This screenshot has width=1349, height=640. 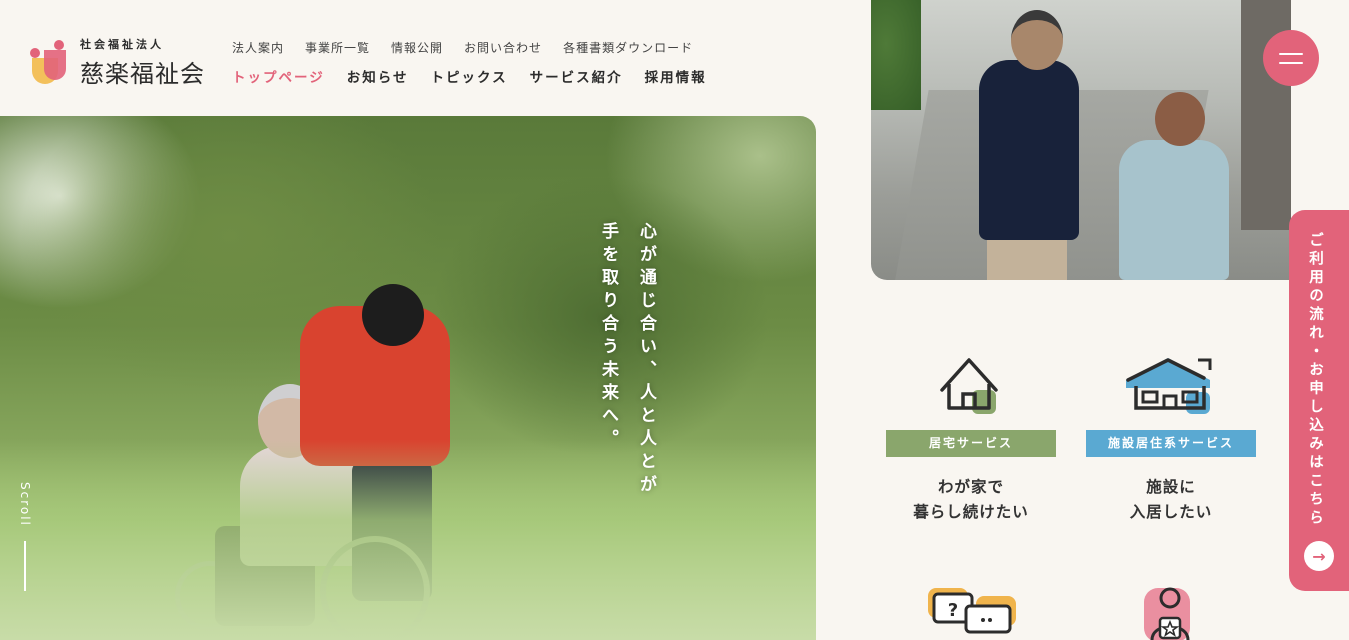 I want to click on nav-sub-downloads: 各種書類ダウンロード, so click(x=628, y=47).